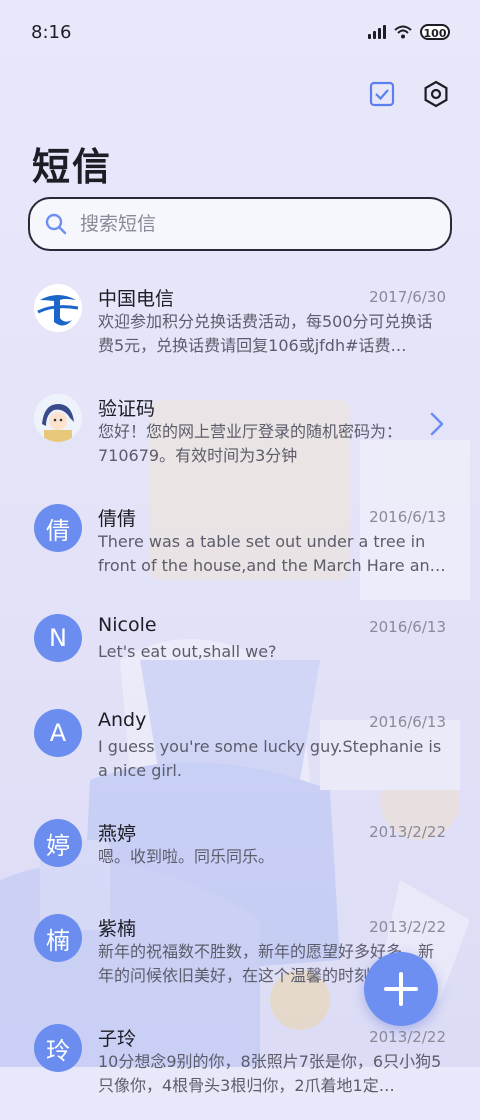 This screenshot has width=480, height=1120. What do you see at coordinates (127, 409) in the screenshot?
I see `contact-name: 验证码` at bounding box center [127, 409].